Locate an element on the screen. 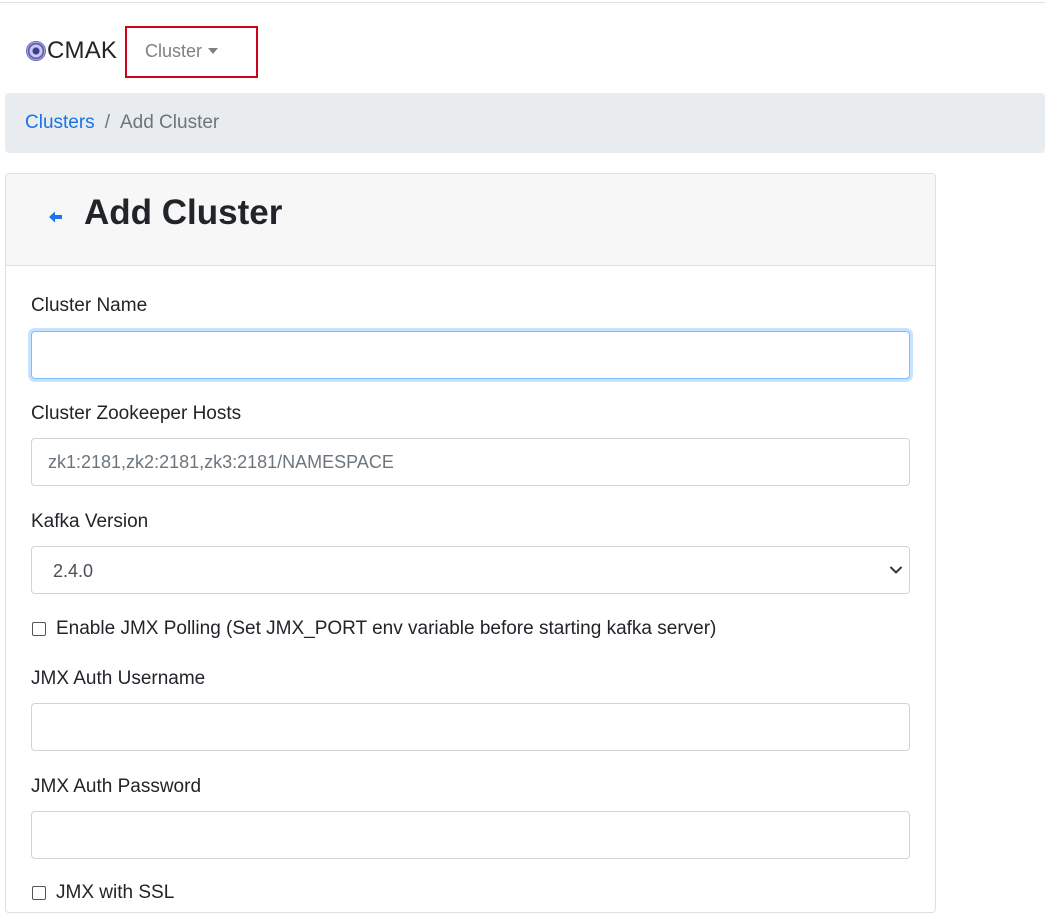 The height and width of the screenshot is (913, 1045). jmx-password-input is located at coordinates (470, 835).